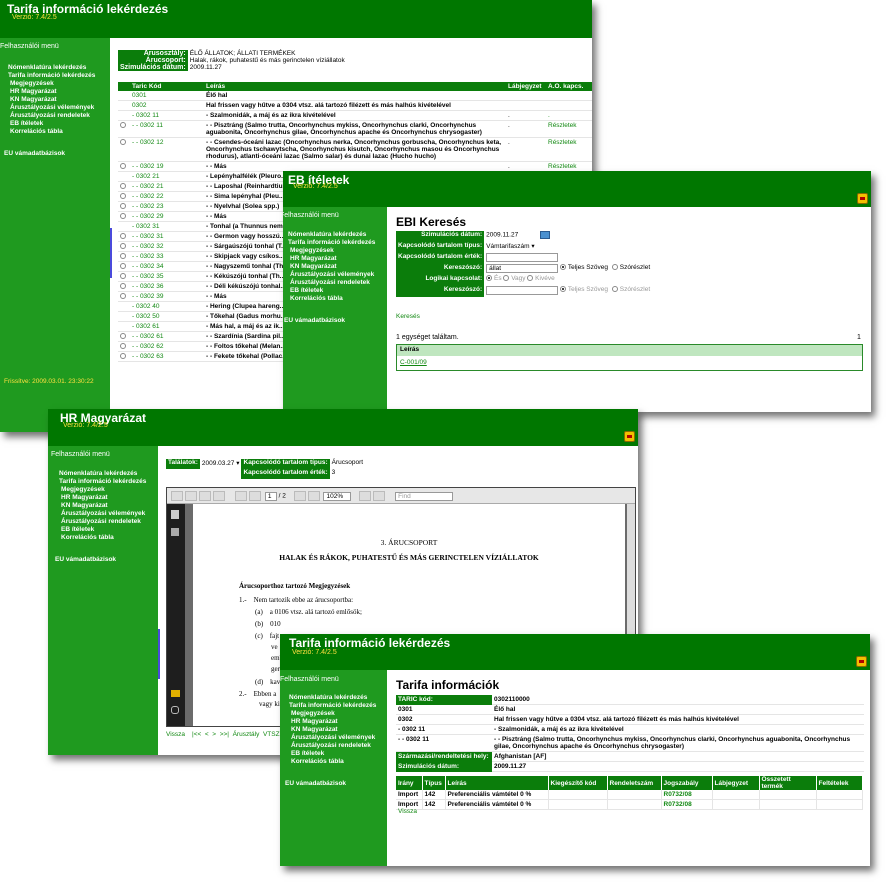 This screenshot has width=886, height=886. What do you see at coordinates (629, 362) in the screenshot?
I see `result-link: C-001/09` at bounding box center [629, 362].